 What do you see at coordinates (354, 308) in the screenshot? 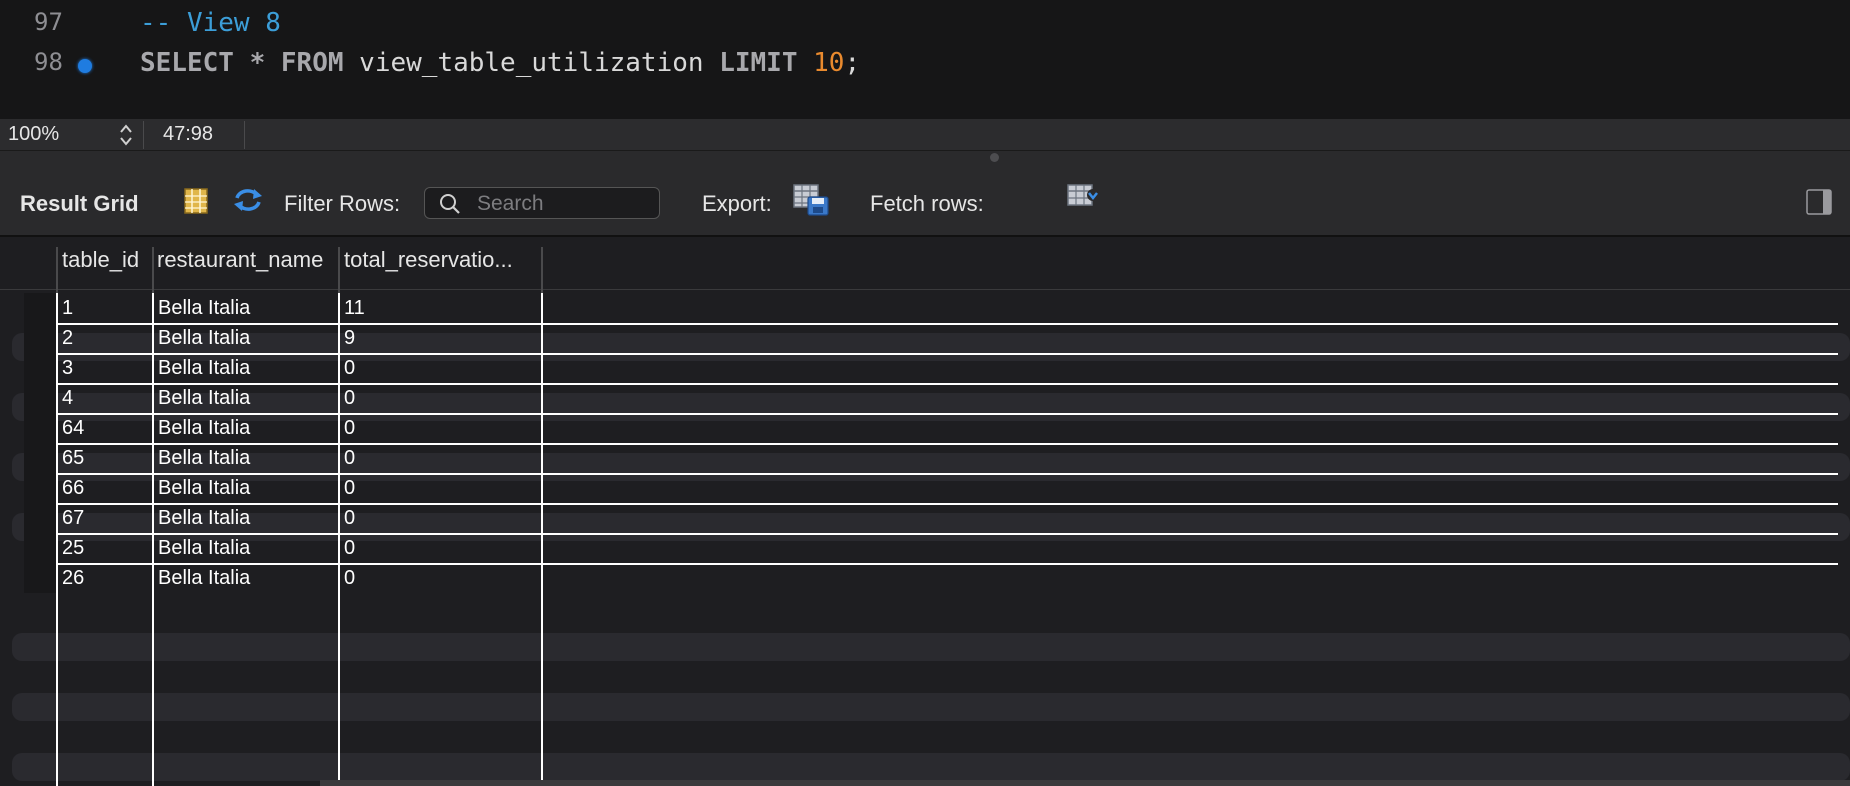
I see `cell-total-reservations: 11` at bounding box center [354, 308].